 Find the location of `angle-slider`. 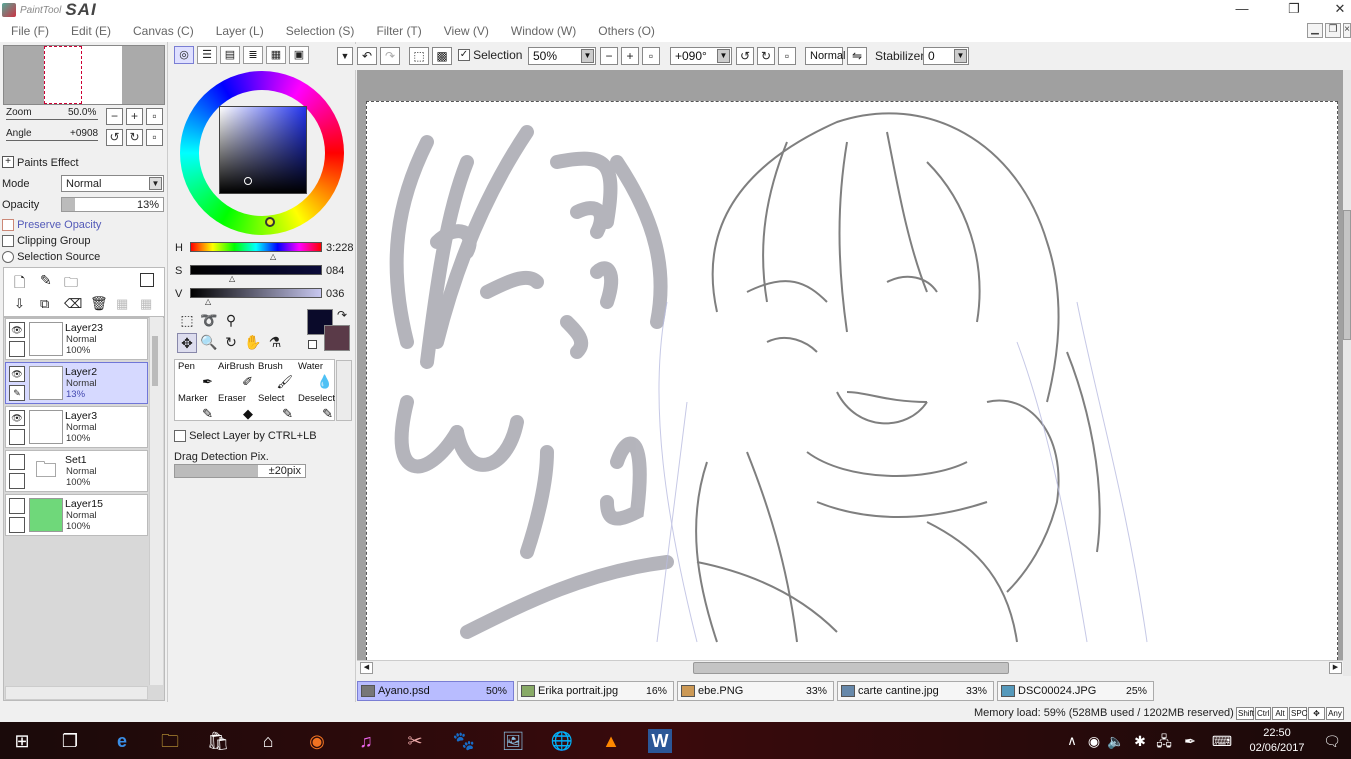

angle-slider is located at coordinates (52, 140).